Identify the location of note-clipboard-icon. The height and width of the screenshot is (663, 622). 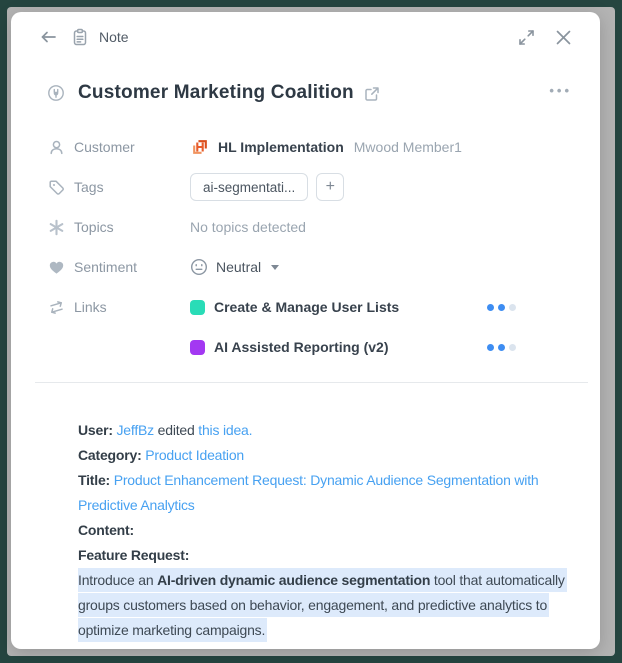
(80, 37).